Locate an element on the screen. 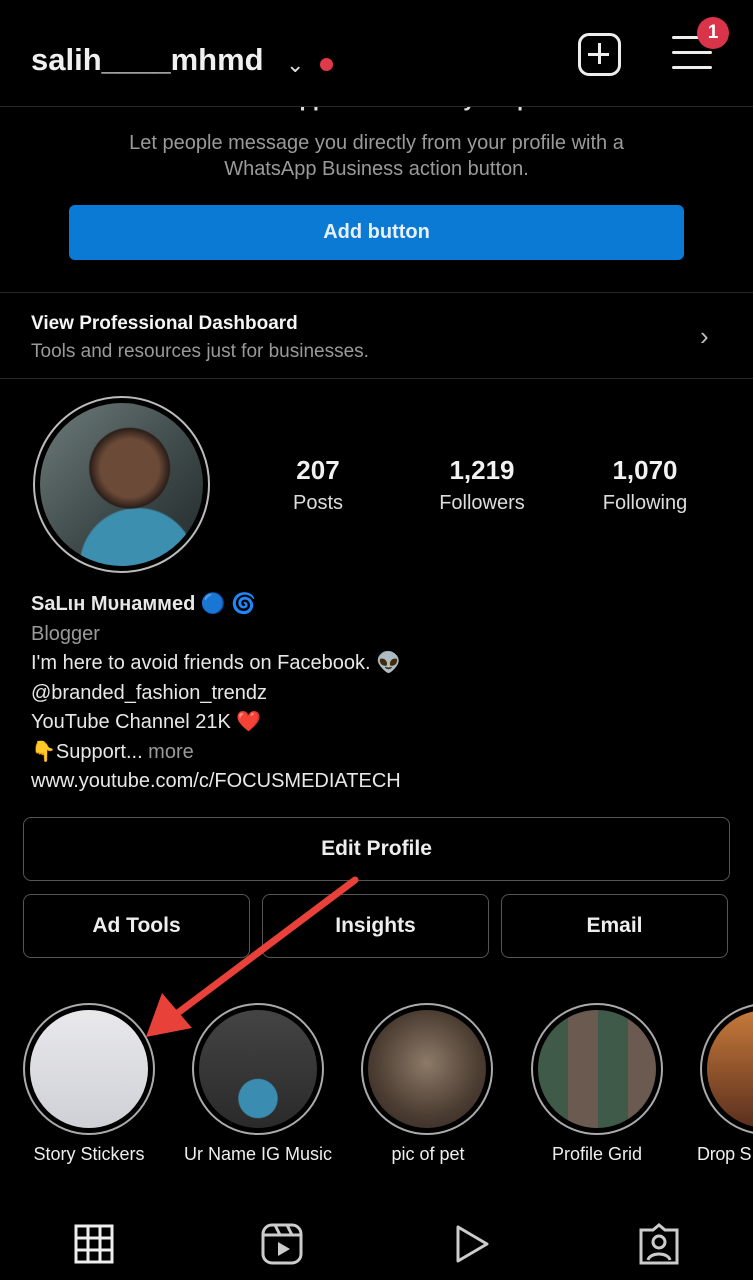 The image size is (753, 1280). chevron-down-icon: ⌄ is located at coordinates (295, 65).